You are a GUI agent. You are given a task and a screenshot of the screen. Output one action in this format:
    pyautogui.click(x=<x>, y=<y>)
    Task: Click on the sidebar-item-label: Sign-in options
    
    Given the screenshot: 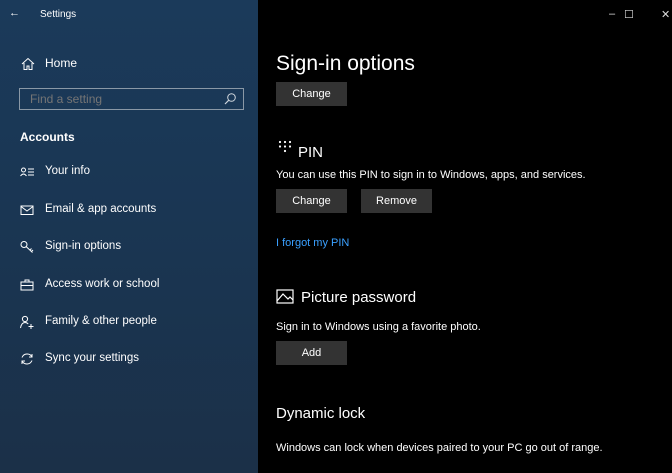 What is the action you would take?
    pyautogui.click(x=83, y=246)
    